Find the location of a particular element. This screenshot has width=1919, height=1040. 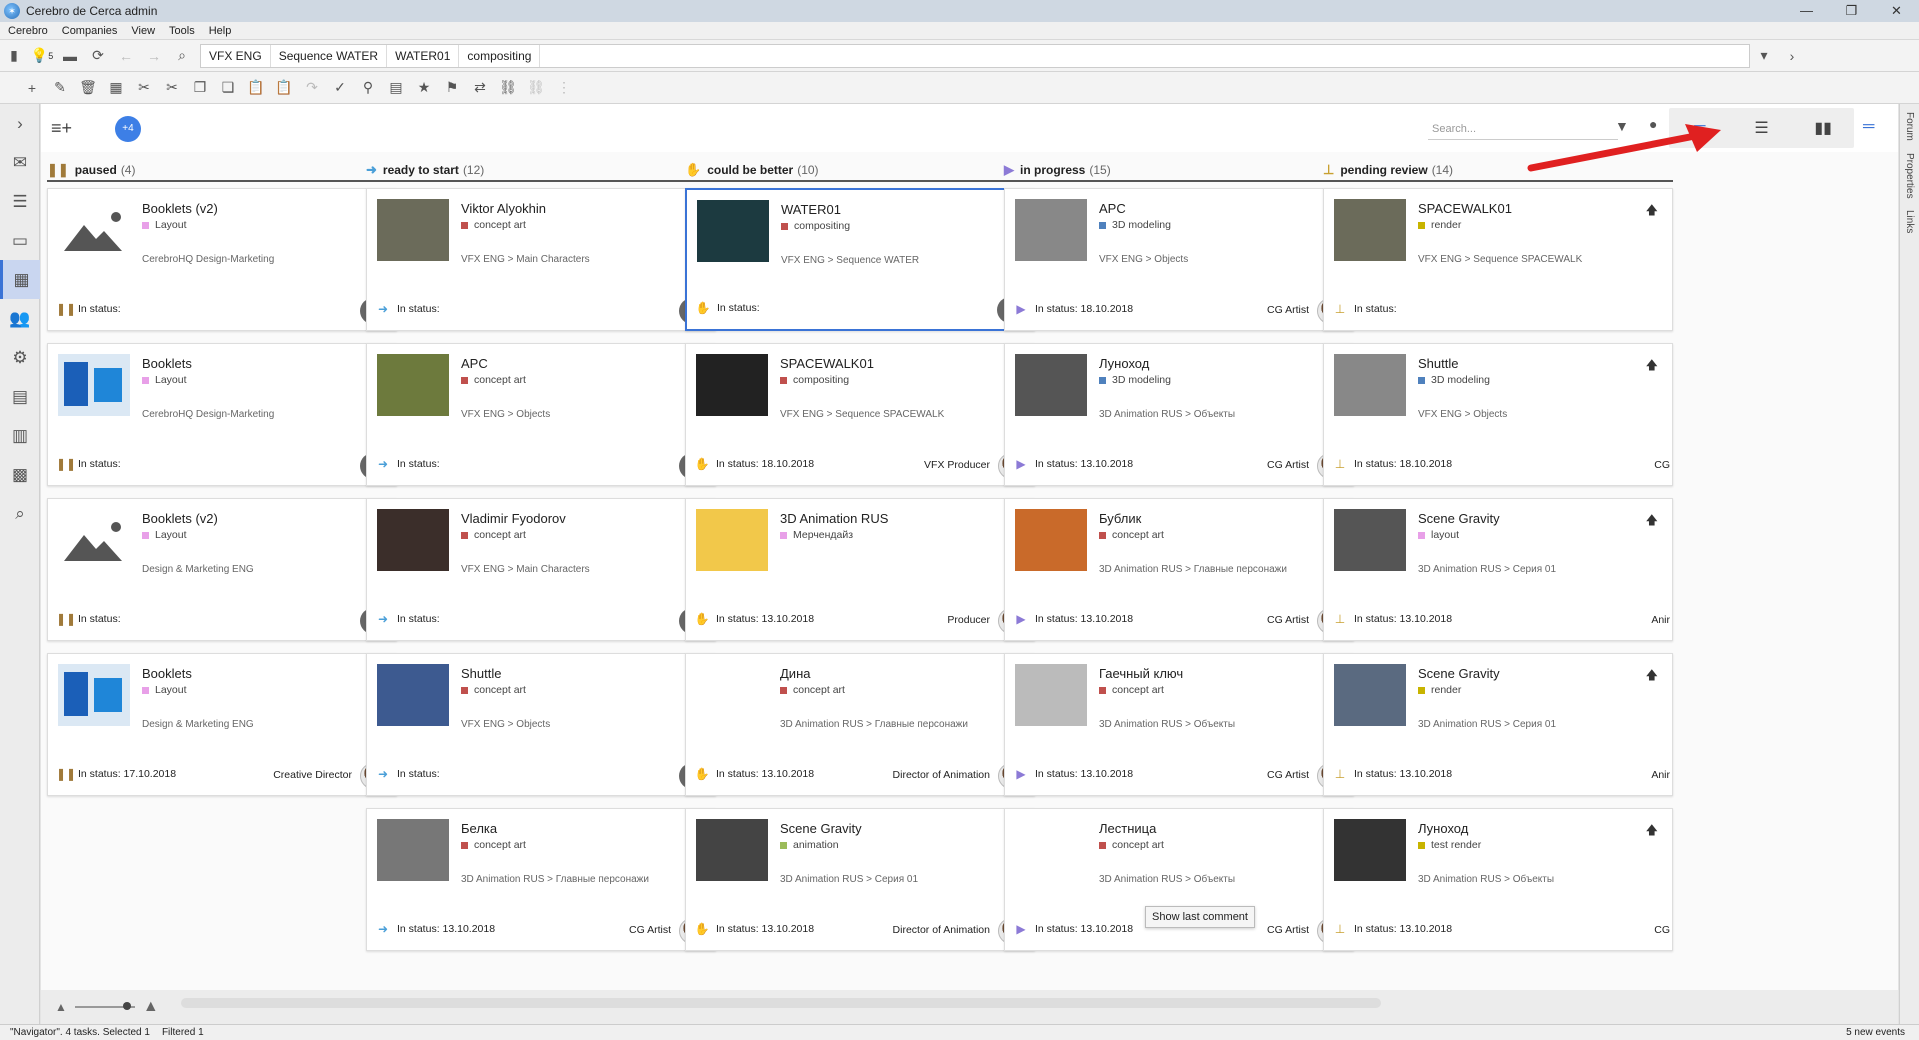

task-path: CerebroHQ Design-Marketing is located at coordinates (208, 259).